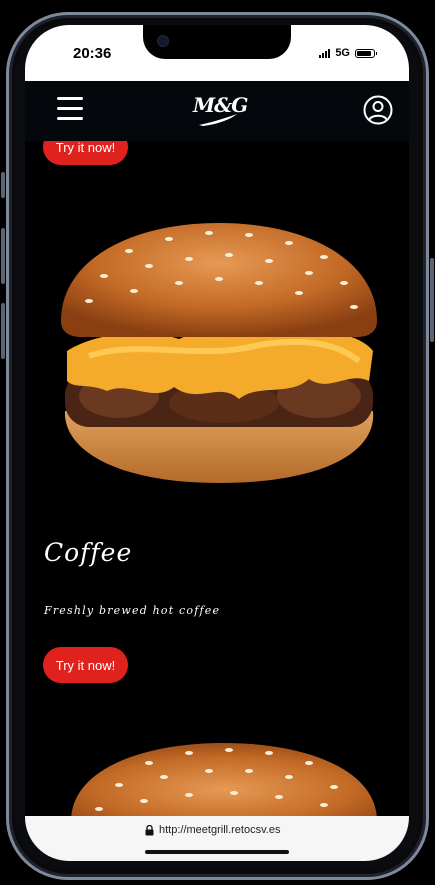 Image resolution: width=435 pixels, height=885 pixels. What do you see at coordinates (432, 300) in the screenshot?
I see `side-button-power` at bounding box center [432, 300].